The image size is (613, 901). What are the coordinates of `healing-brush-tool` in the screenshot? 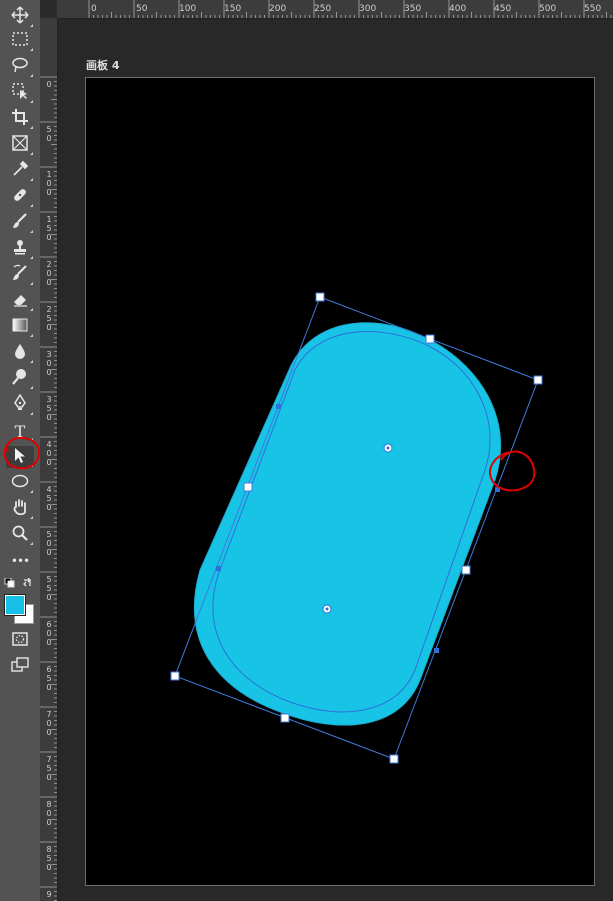 It's located at (20, 197).